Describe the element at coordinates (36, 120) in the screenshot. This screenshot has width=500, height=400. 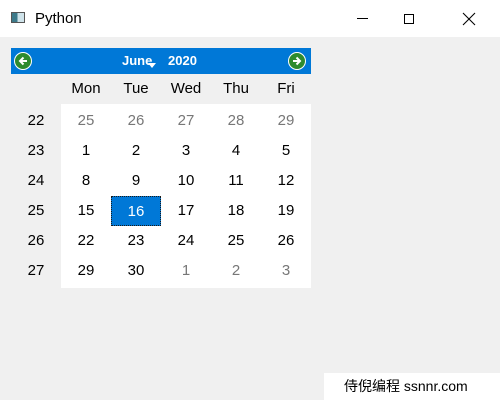
I see `week-number: 22` at that location.